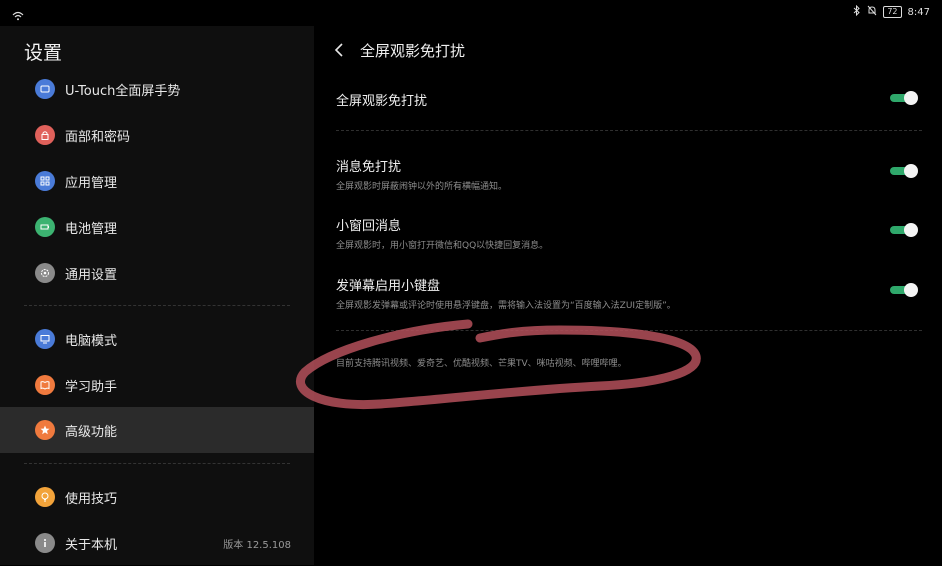 The image size is (942, 566). What do you see at coordinates (157, 497) in the screenshot?
I see `sidebar-item-tips: 使用技巧` at bounding box center [157, 497].